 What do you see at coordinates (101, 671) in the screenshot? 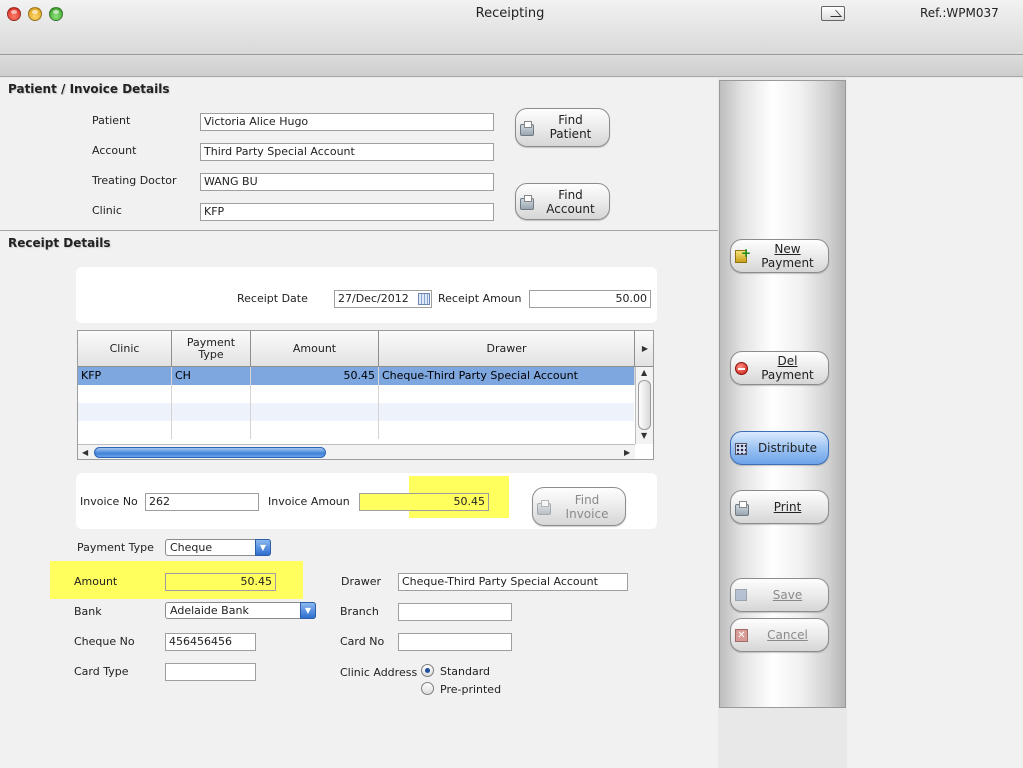
I see `card-type-label: Card Type` at bounding box center [101, 671].